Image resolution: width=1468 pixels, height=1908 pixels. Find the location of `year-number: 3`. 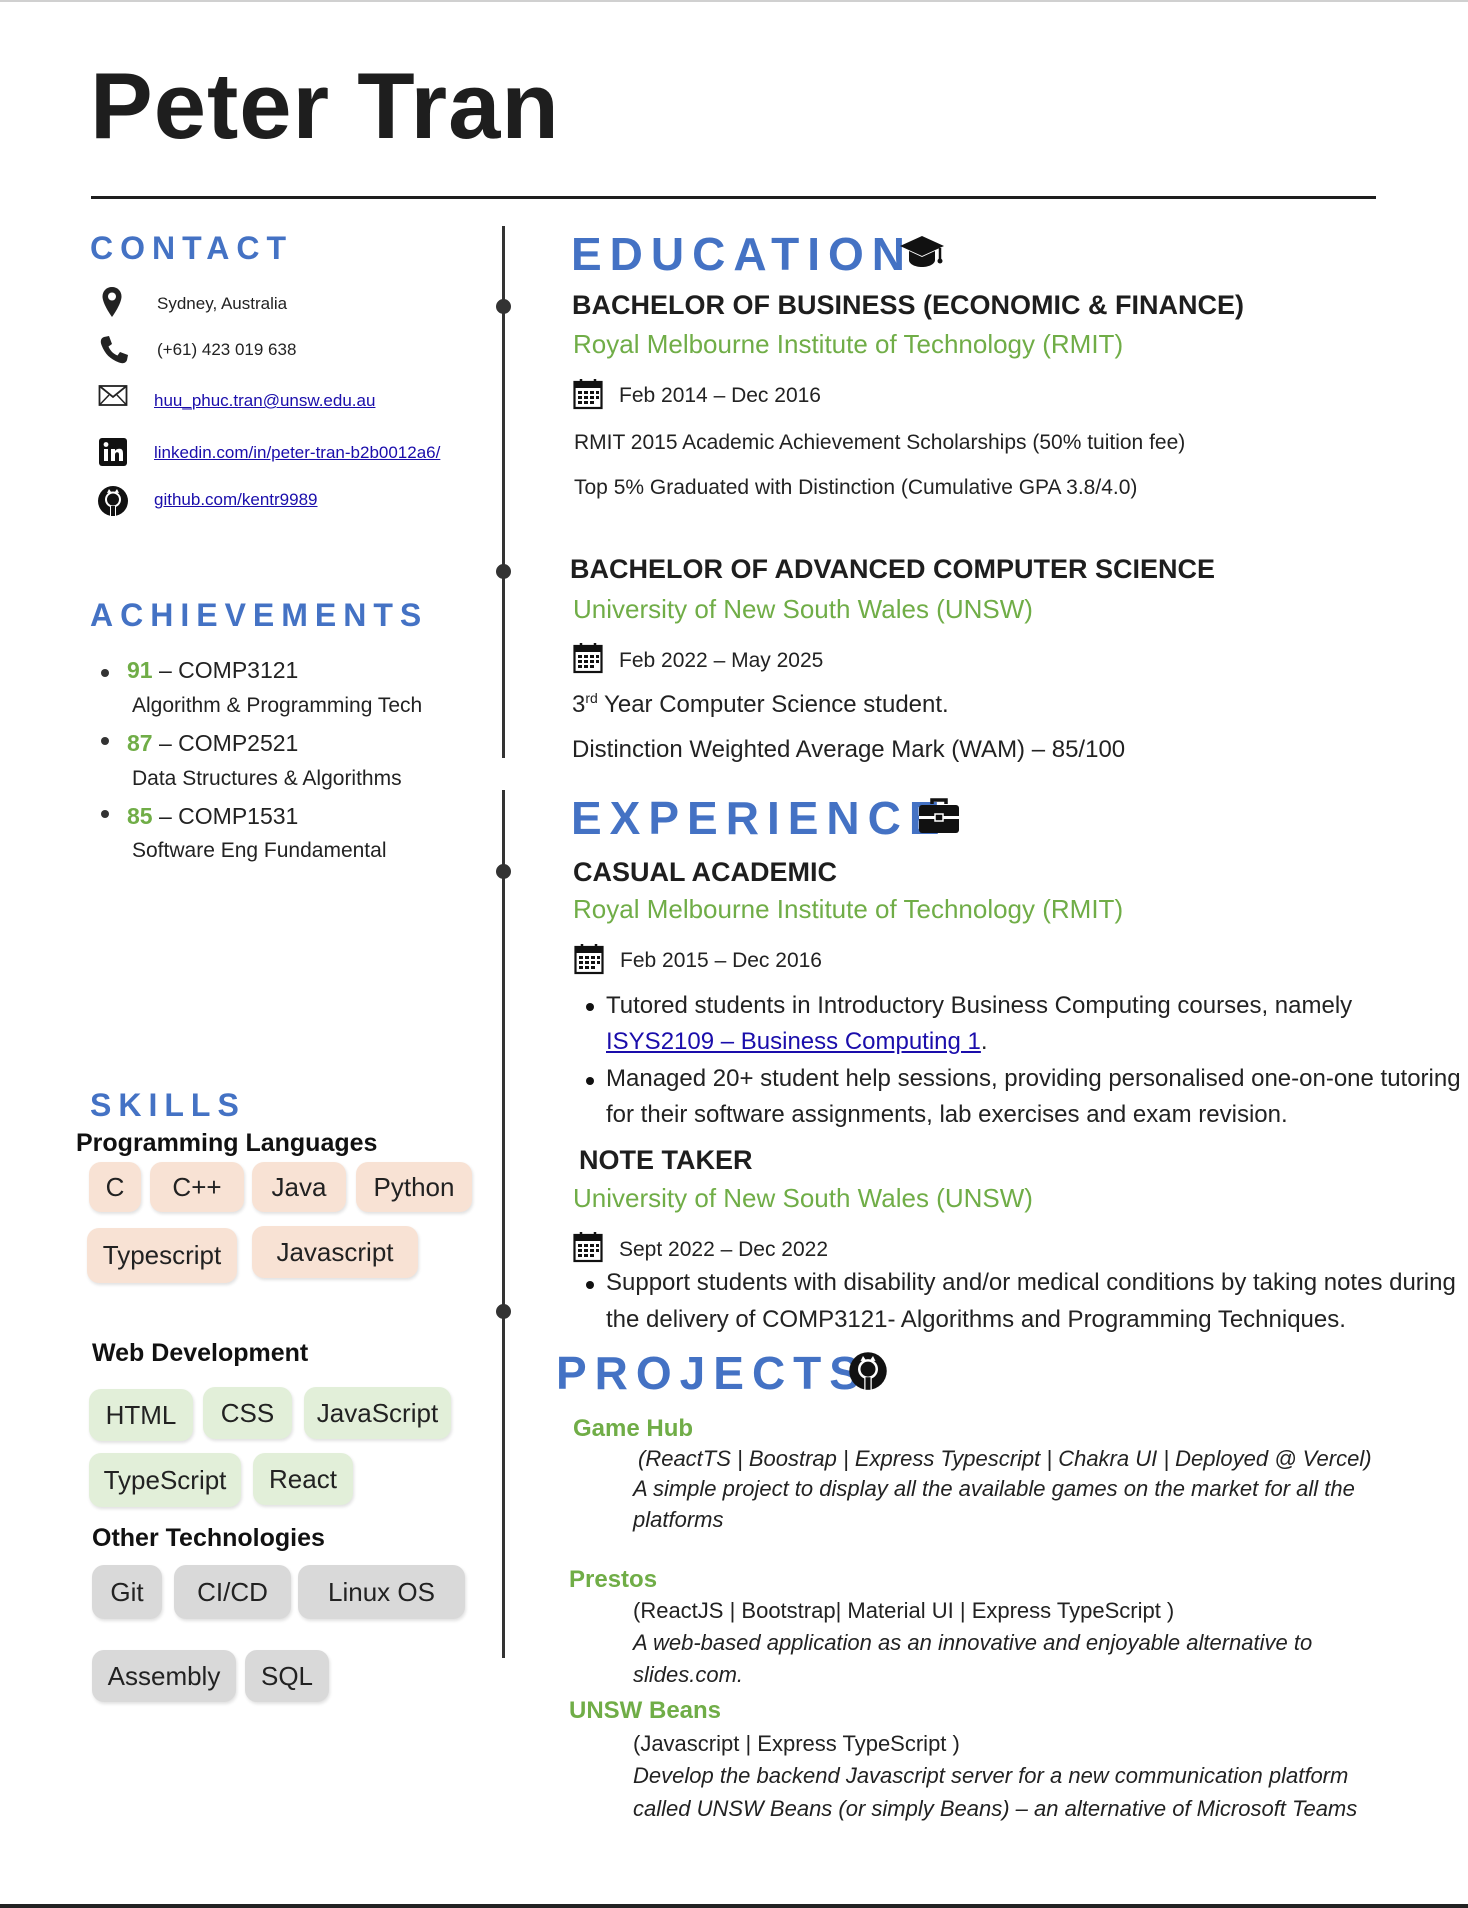

year-number: 3 is located at coordinates (579, 704).